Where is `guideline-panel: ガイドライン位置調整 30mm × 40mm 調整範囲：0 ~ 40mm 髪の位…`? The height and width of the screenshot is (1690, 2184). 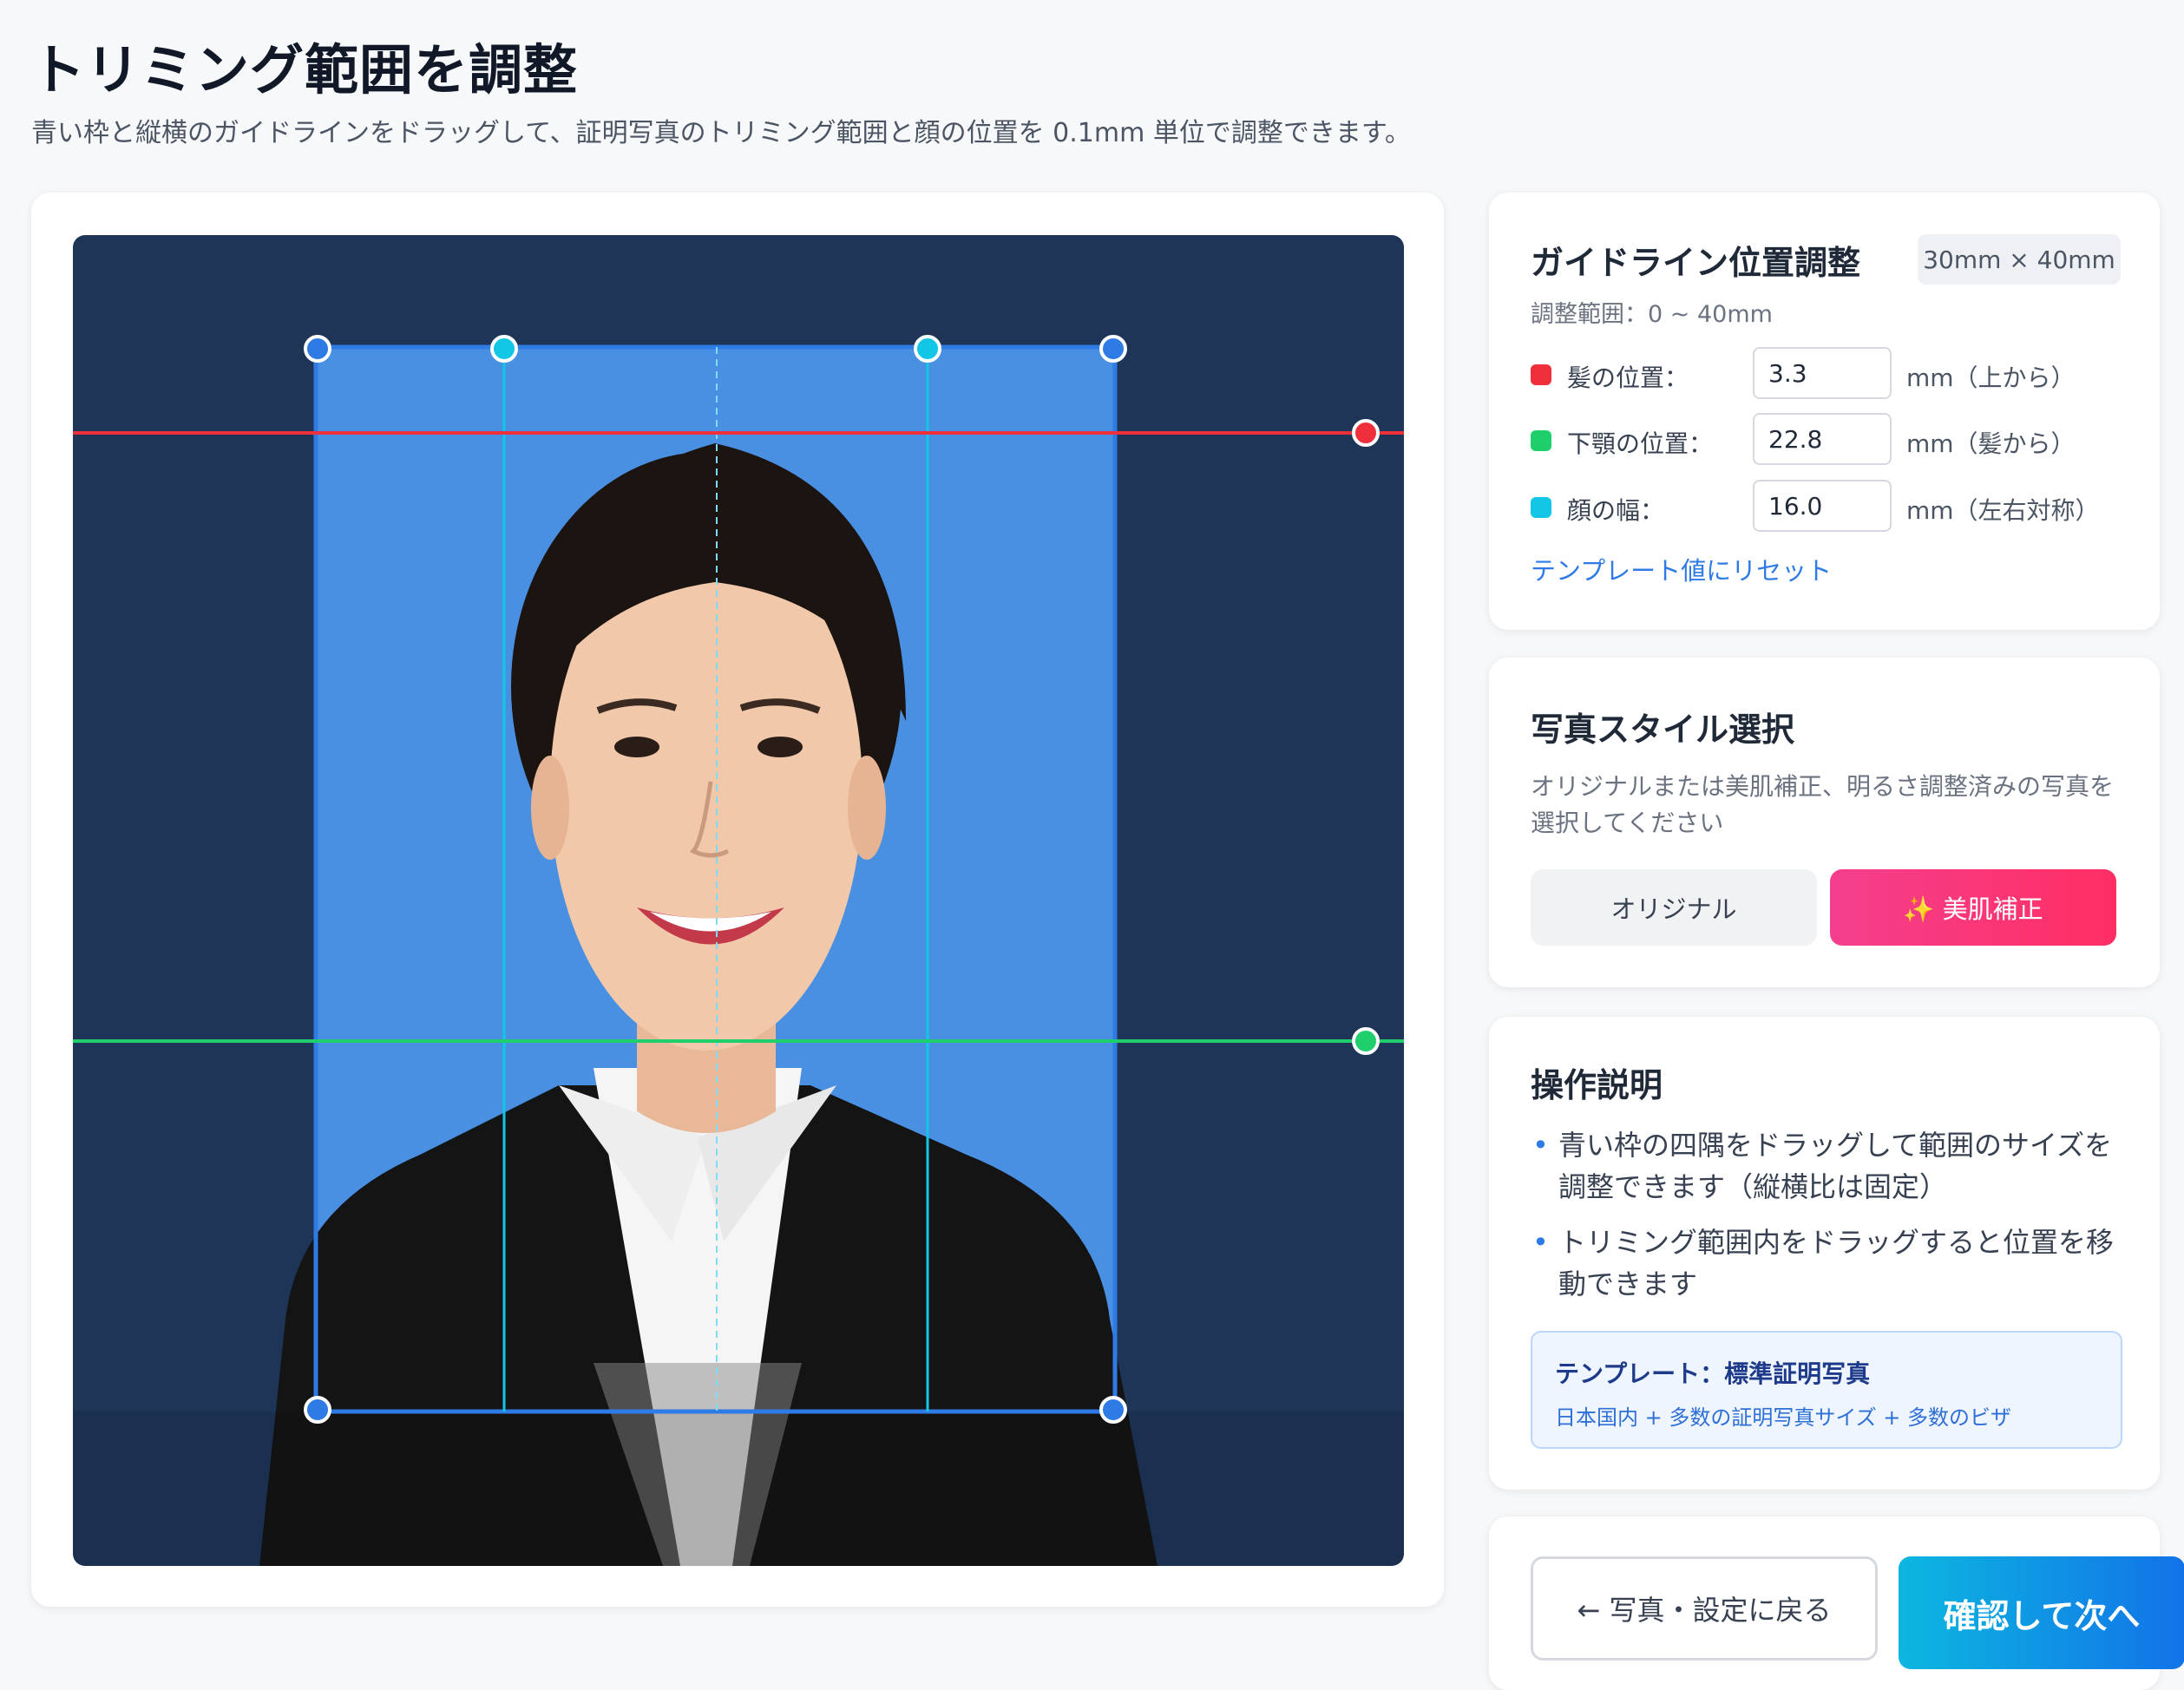
guideline-panel: ガイドライン位置調整 30mm × 40mm 調整範囲：0 ~ 40mm 髪の位… is located at coordinates (1824, 411).